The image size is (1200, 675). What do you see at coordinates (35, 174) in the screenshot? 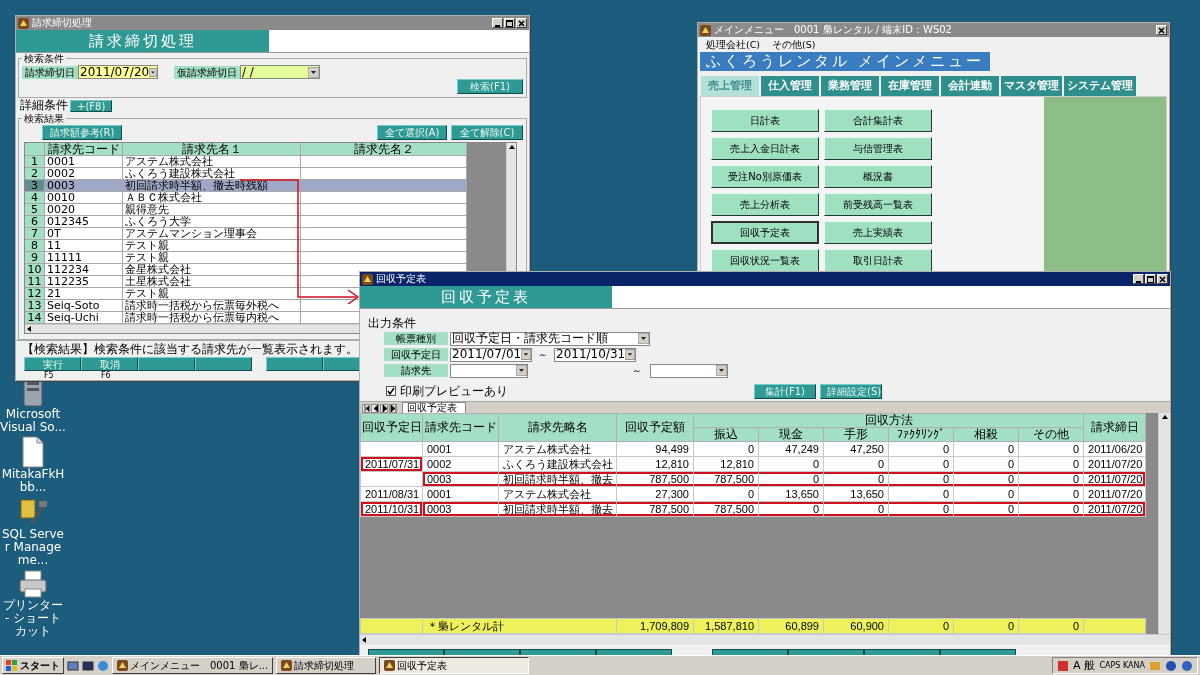
I see `row-number: 2` at bounding box center [35, 174].